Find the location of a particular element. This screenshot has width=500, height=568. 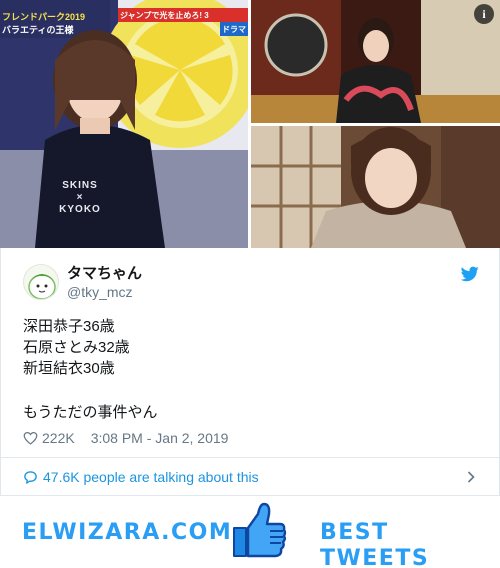

caption-variety-sub: バラエティの王様 is located at coordinates (38, 30).